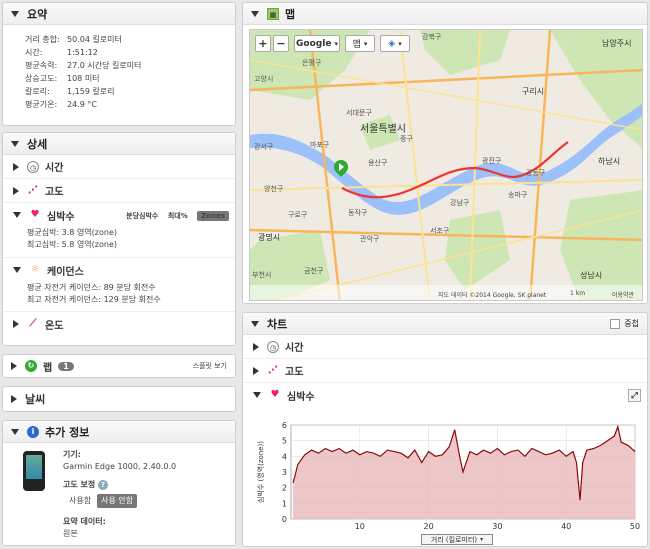  Describe the element at coordinates (623, 294) in the screenshot. I see `map-terms-link: 이용약관` at that location.